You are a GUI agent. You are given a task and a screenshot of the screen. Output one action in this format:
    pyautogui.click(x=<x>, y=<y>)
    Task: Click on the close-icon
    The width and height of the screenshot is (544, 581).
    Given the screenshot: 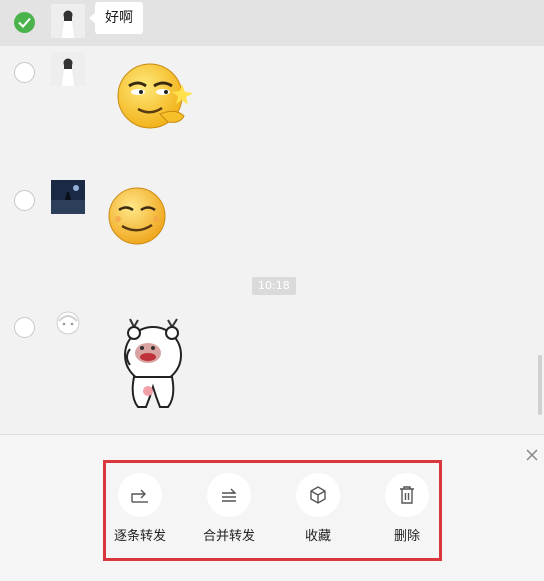 What is the action you would take?
    pyautogui.click(x=532, y=455)
    